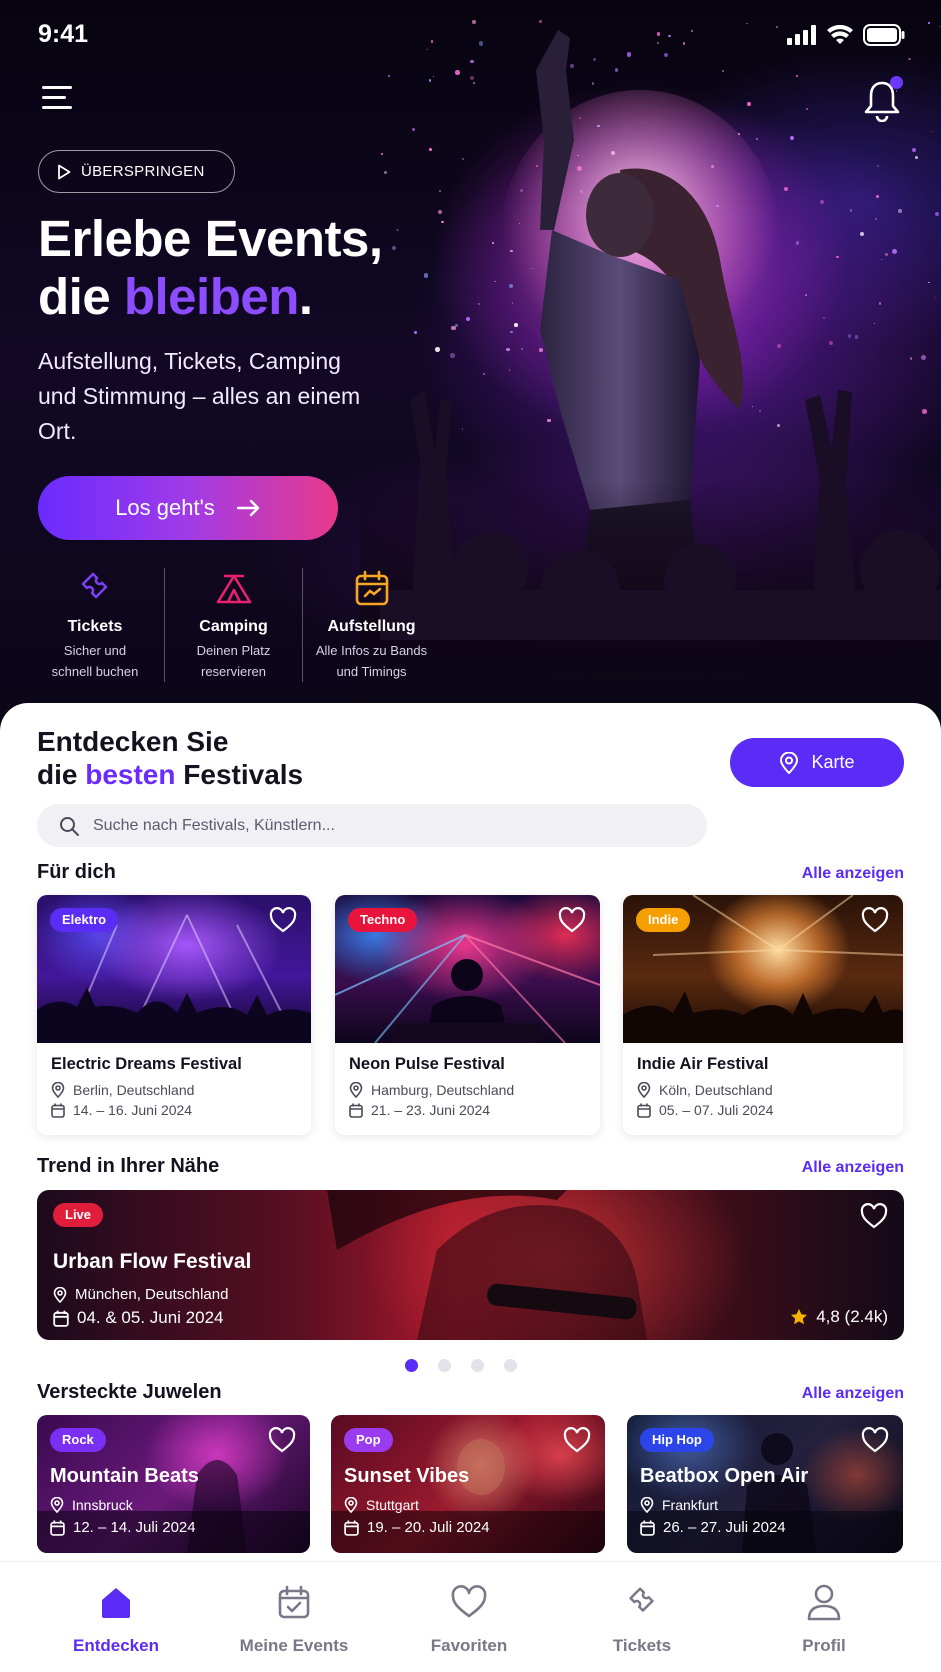 The width and height of the screenshot is (941, 1672). Describe the element at coordinates (95, 661) in the screenshot. I see `feature-desc: Sicher und schnell buchen` at that location.